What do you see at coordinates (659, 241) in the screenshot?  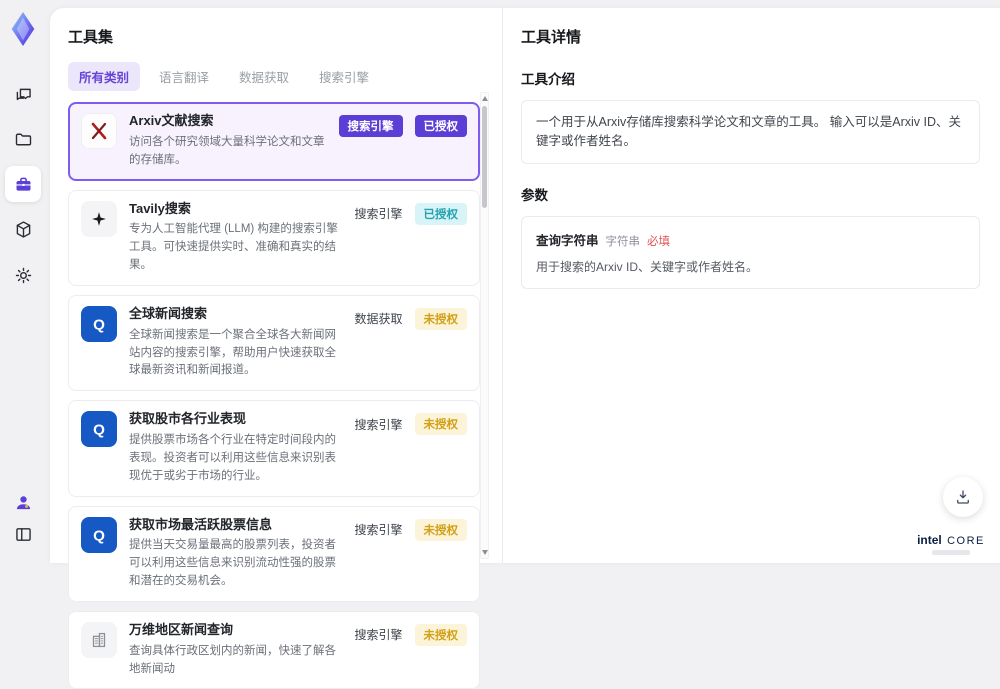 I see `param-required-flag: 必填` at bounding box center [659, 241].